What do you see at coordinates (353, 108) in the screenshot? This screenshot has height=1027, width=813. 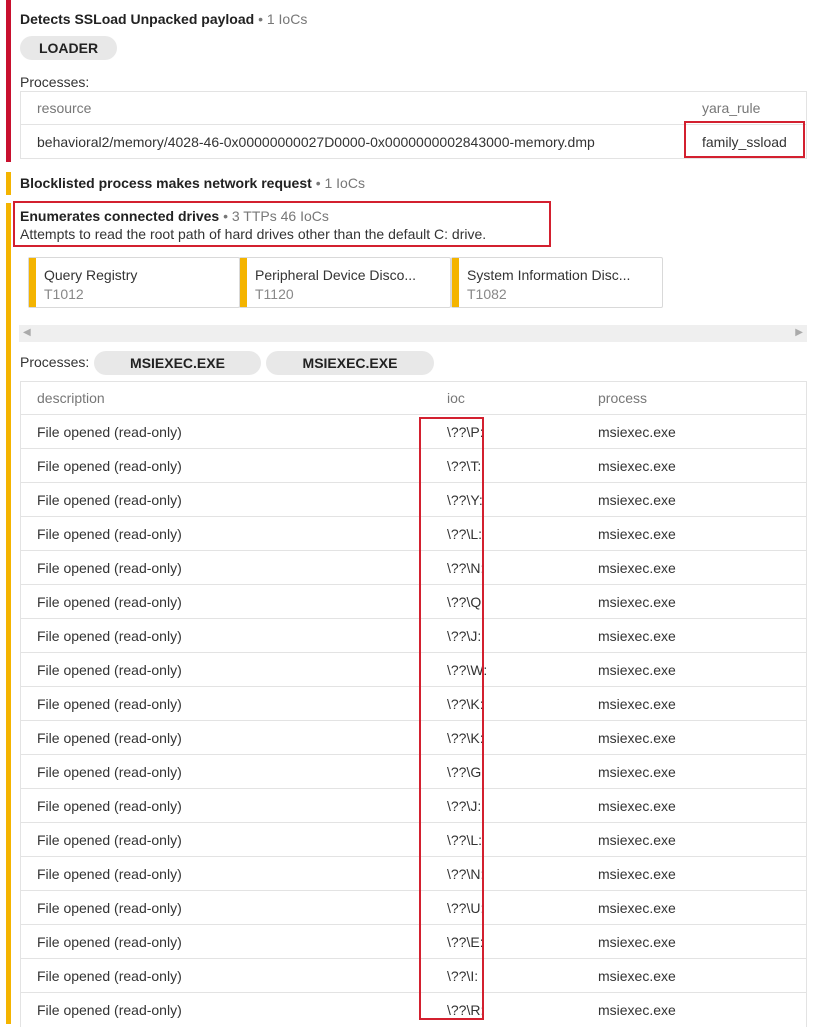 I see `column-header-resource: resource` at bounding box center [353, 108].